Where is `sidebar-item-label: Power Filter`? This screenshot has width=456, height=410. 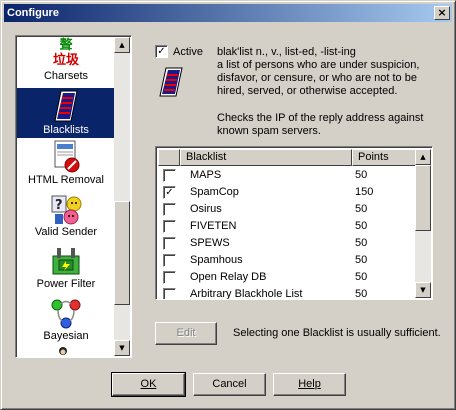
sidebar-item-label: Power Filter is located at coordinates (66, 284).